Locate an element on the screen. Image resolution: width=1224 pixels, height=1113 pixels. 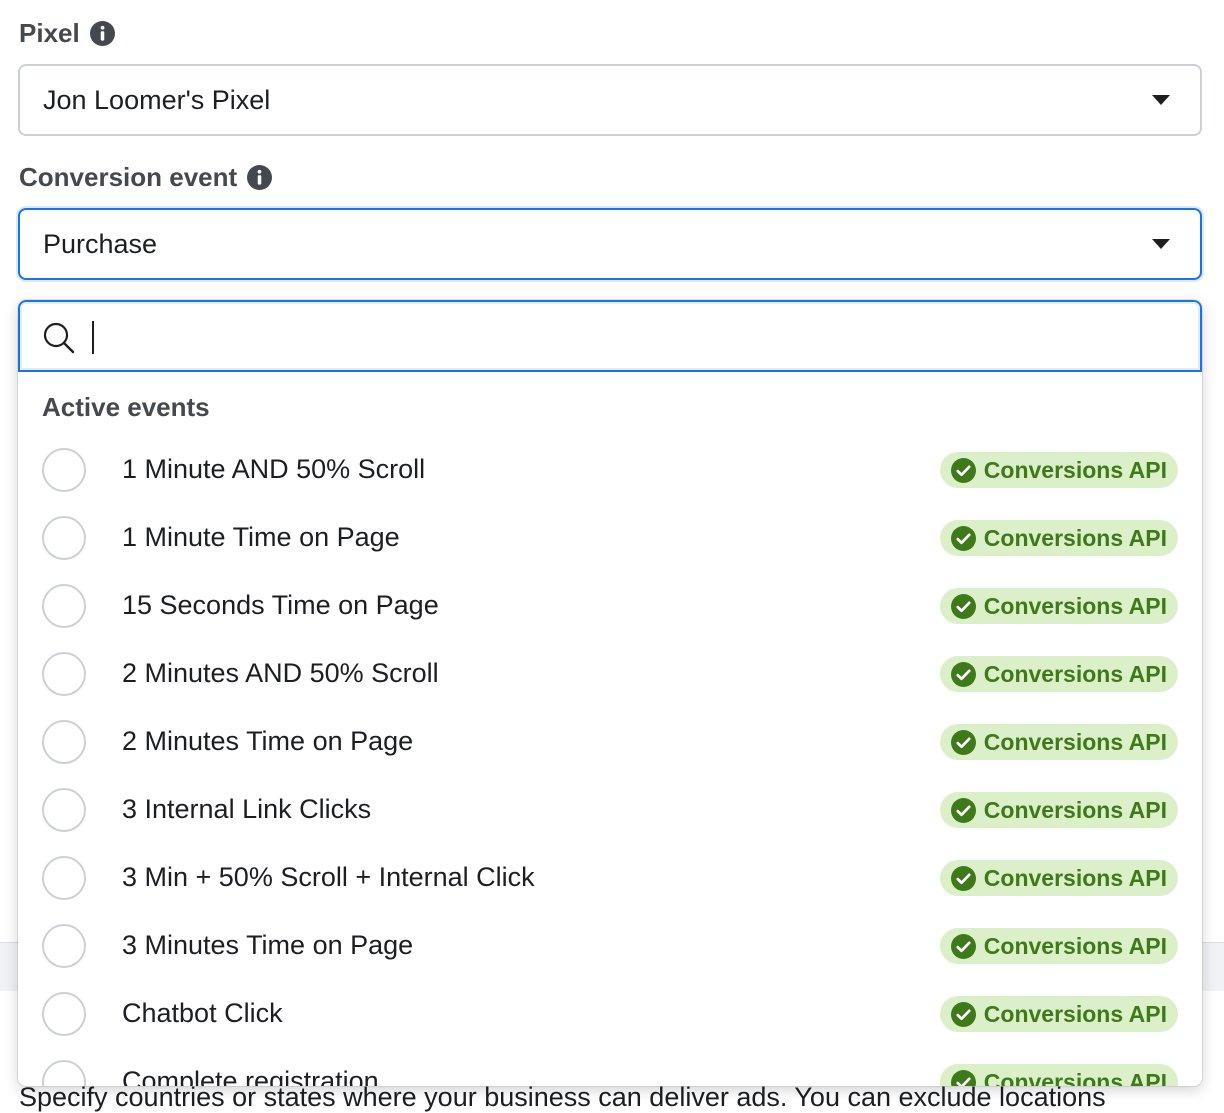
list-item: 2 Minutes AND 50% Scroll Conversions API is located at coordinates (610, 676).